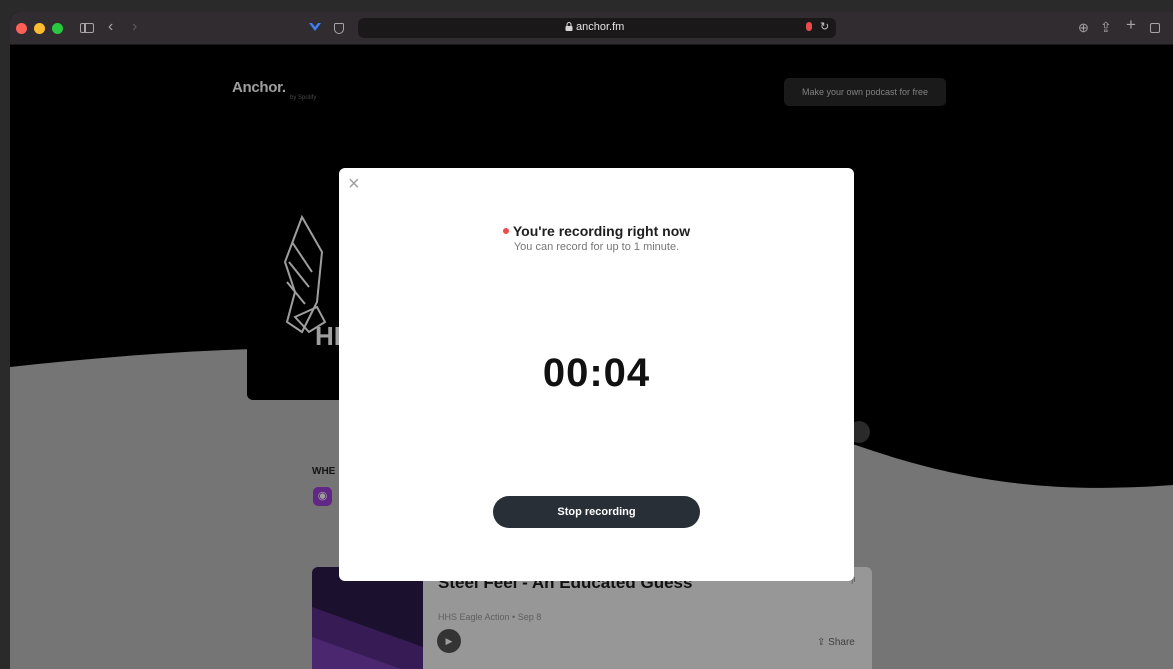  I want to click on lock-icon, so click(569, 28).